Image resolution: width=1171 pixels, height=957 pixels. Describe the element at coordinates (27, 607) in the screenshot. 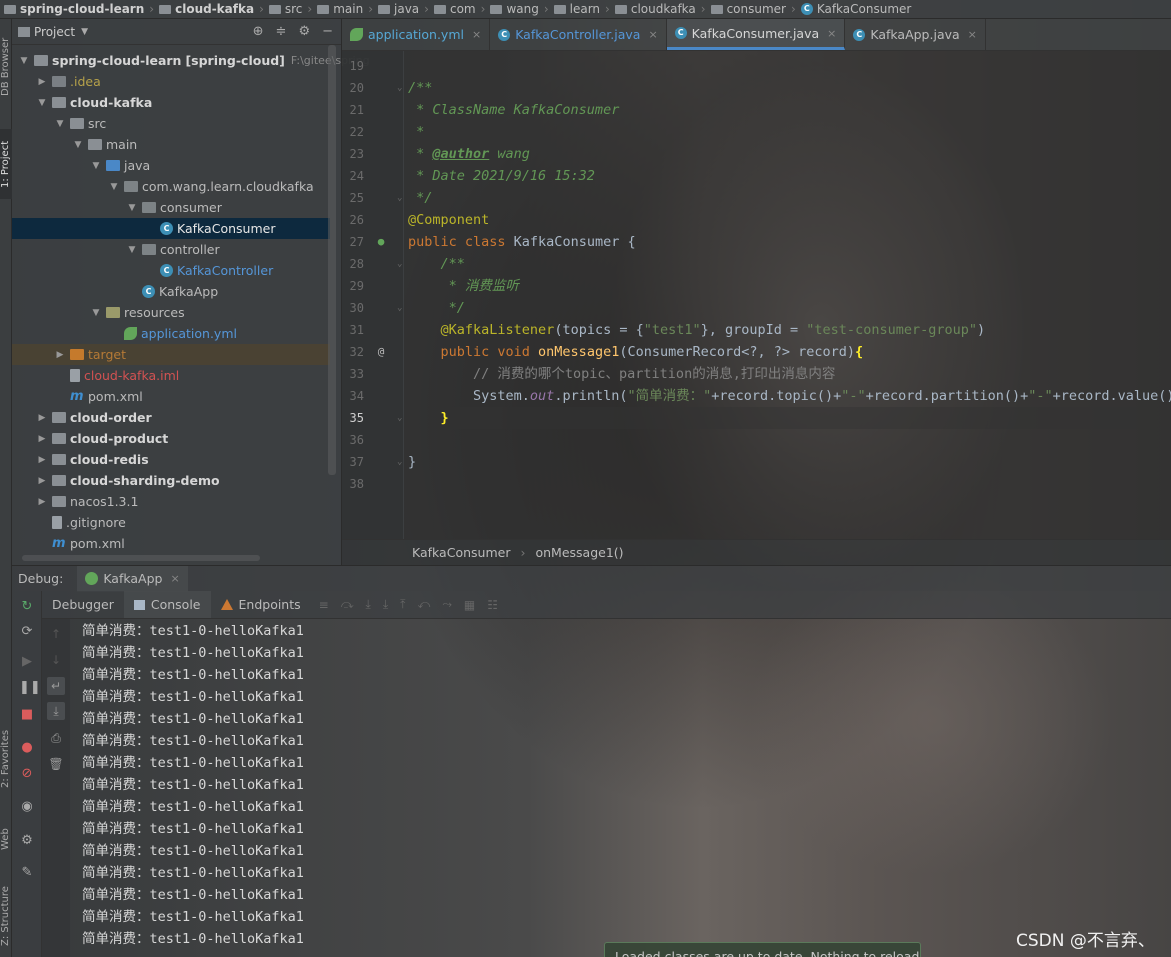

I see `rerun-icon: ↻` at that location.